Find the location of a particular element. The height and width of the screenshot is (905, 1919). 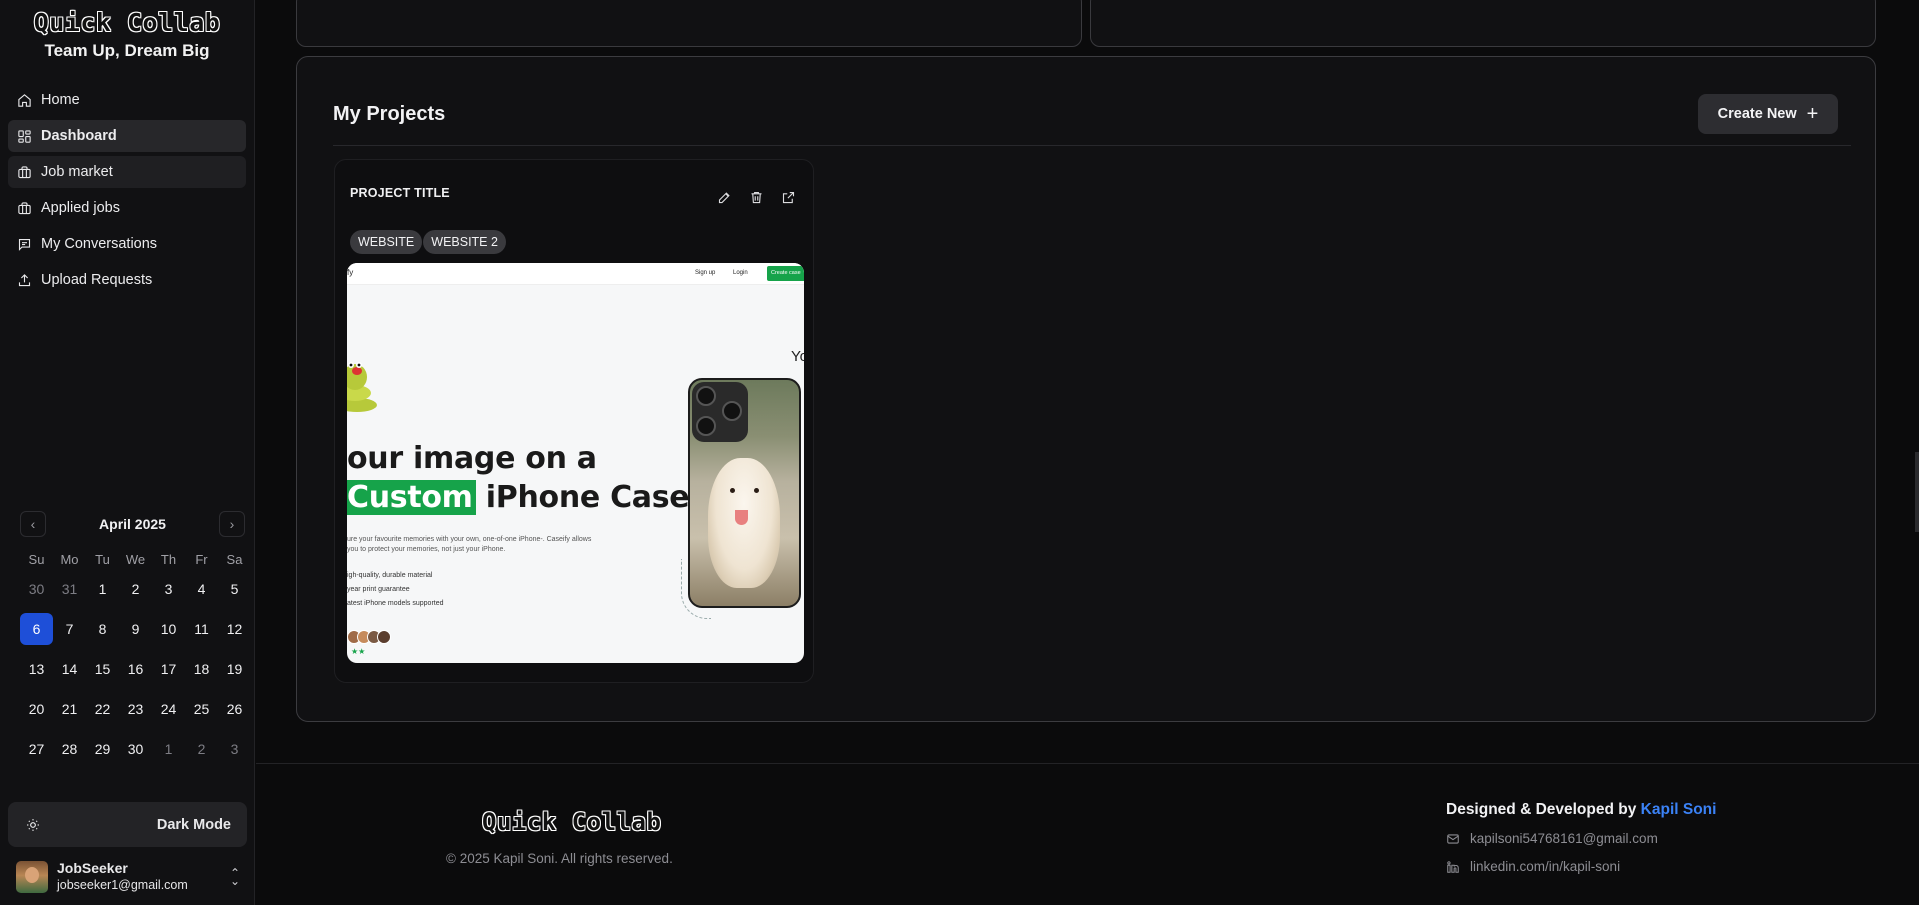

calendar-day: 29 is located at coordinates (102, 749).